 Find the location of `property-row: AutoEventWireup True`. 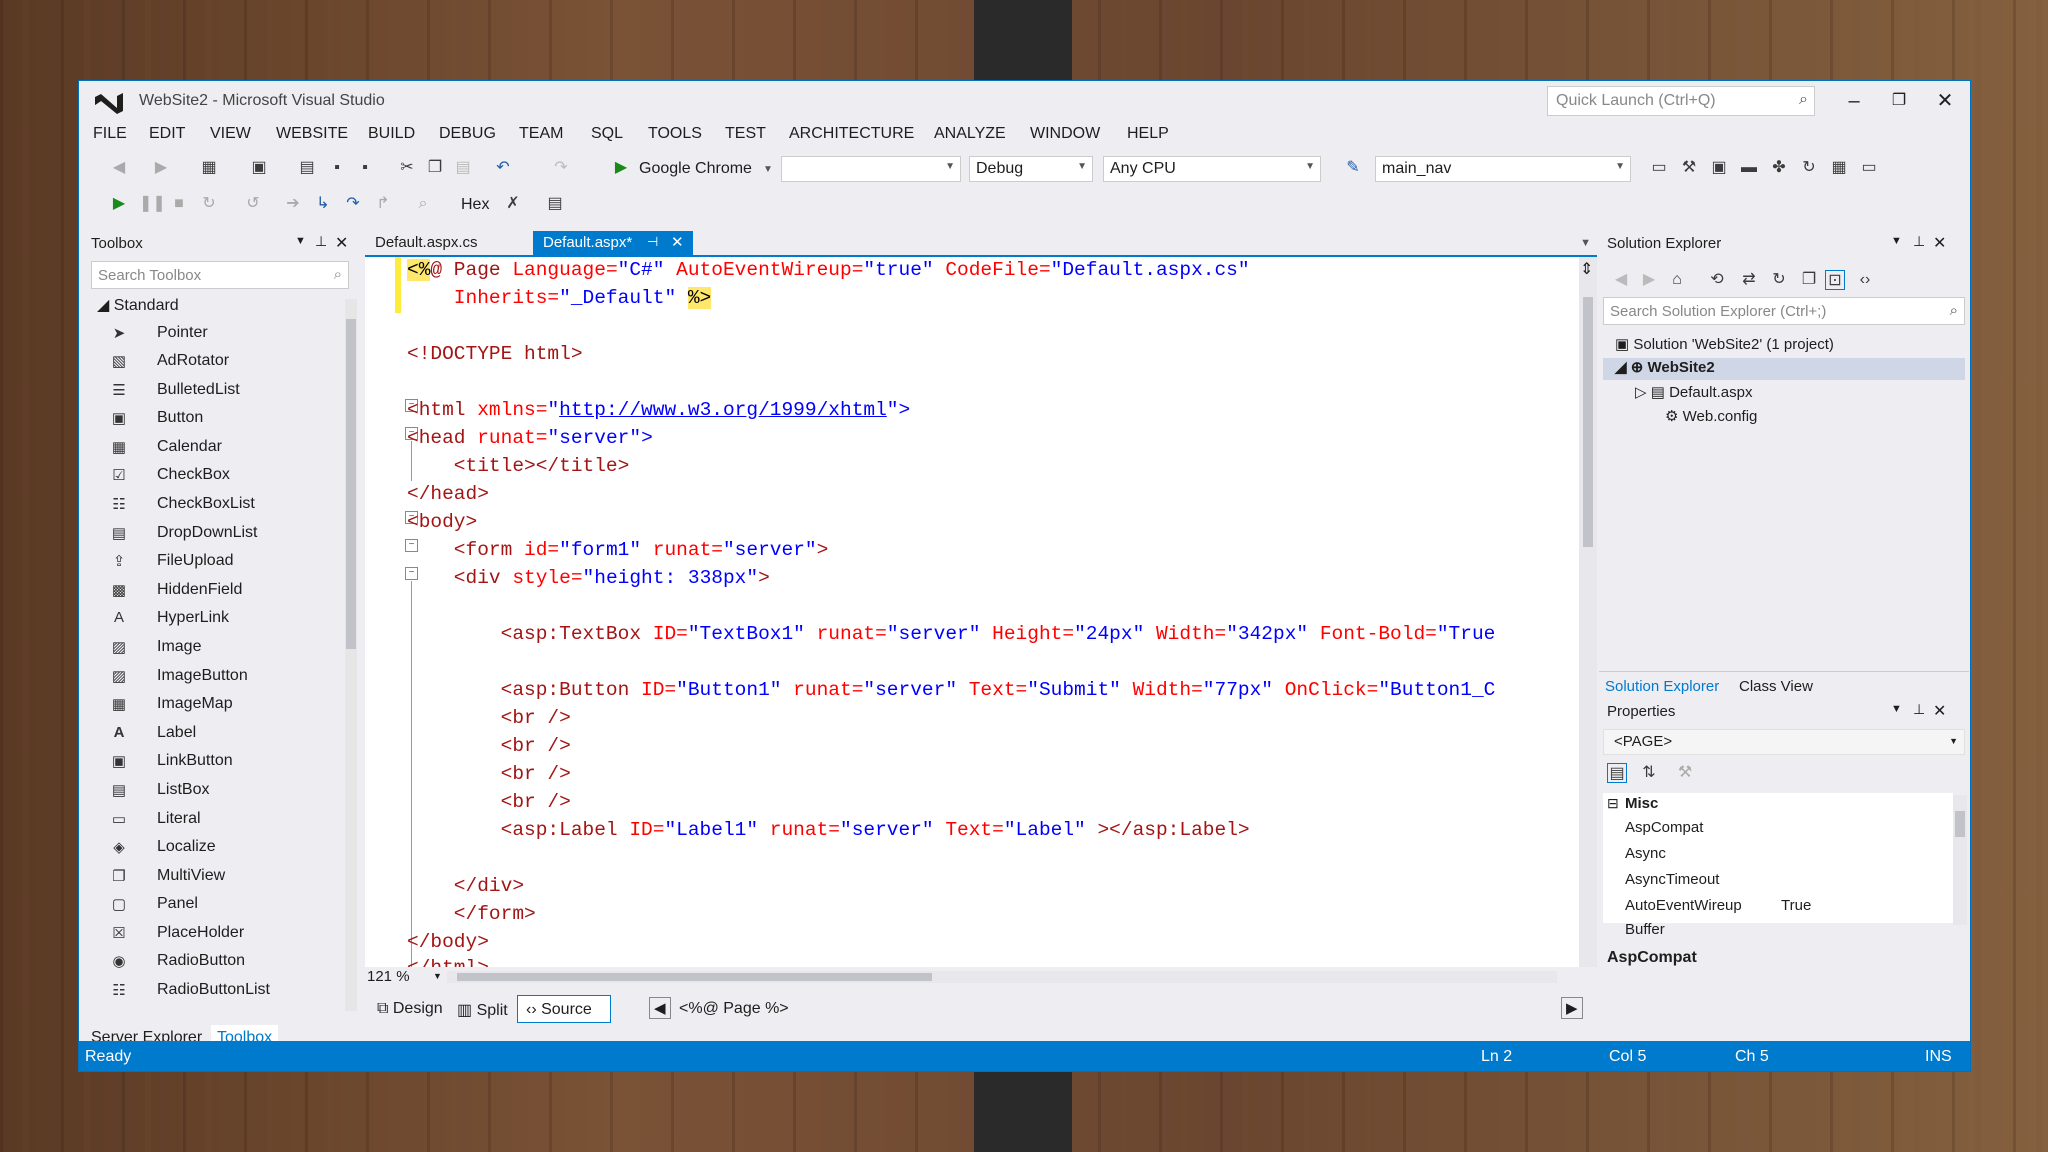

property-row: AutoEventWireup True is located at coordinates (1785, 908).